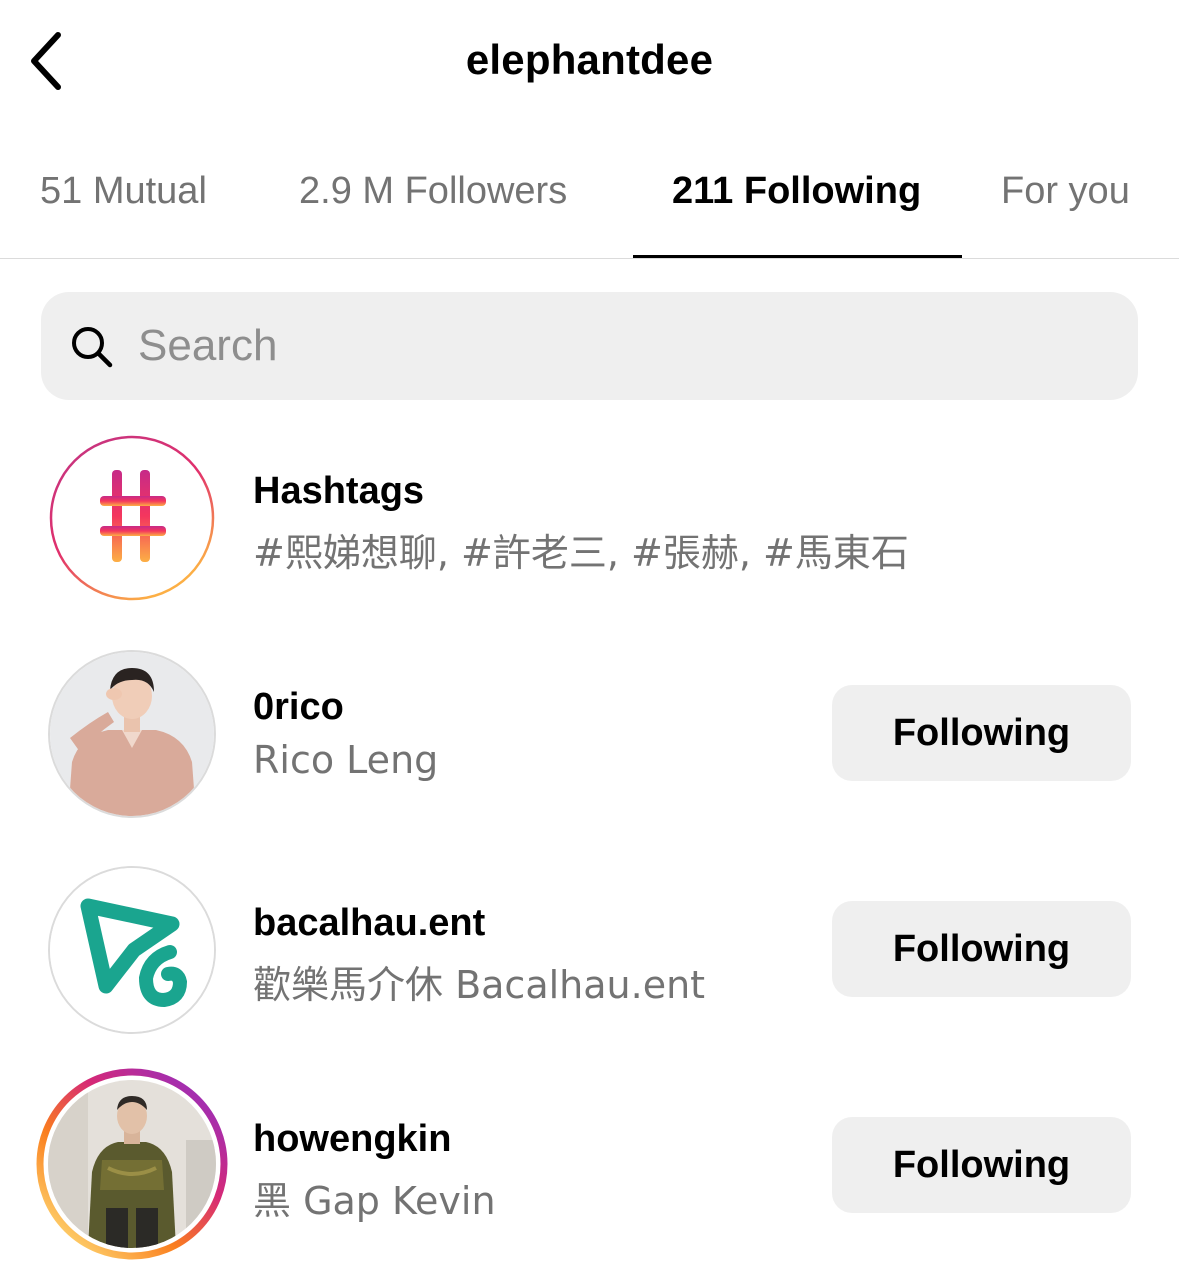 This screenshot has height=1271, width=1179. What do you see at coordinates (796, 191) in the screenshot?
I see `tab-following: 211 Following` at bounding box center [796, 191].